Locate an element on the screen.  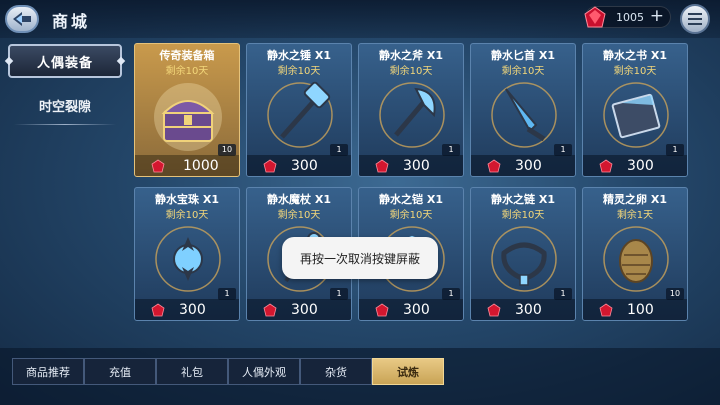
sidebar-item-time-rift: 时空裂隙 is located at coordinates (65, 105).